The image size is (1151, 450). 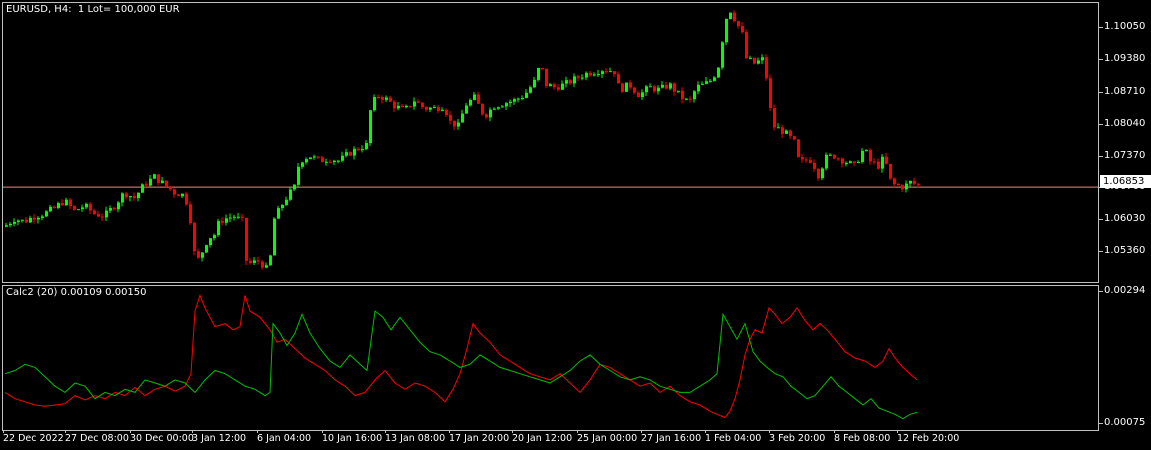 What do you see at coordinates (542, 437) in the screenshot?
I see `time-tick: 20 Jan 12:00` at bounding box center [542, 437].